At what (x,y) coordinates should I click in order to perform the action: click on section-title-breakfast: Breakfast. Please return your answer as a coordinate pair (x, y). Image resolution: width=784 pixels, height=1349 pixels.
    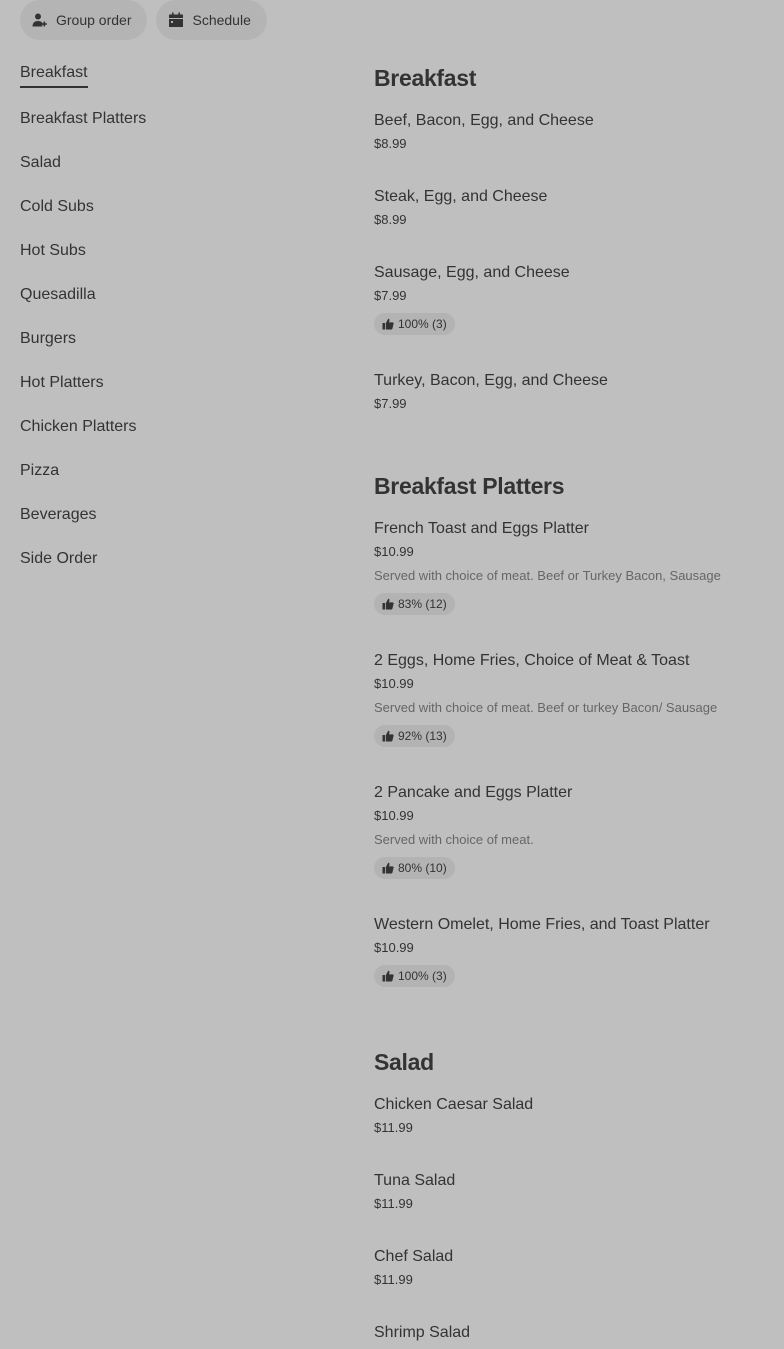
    Looking at the image, I should click on (425, 78).